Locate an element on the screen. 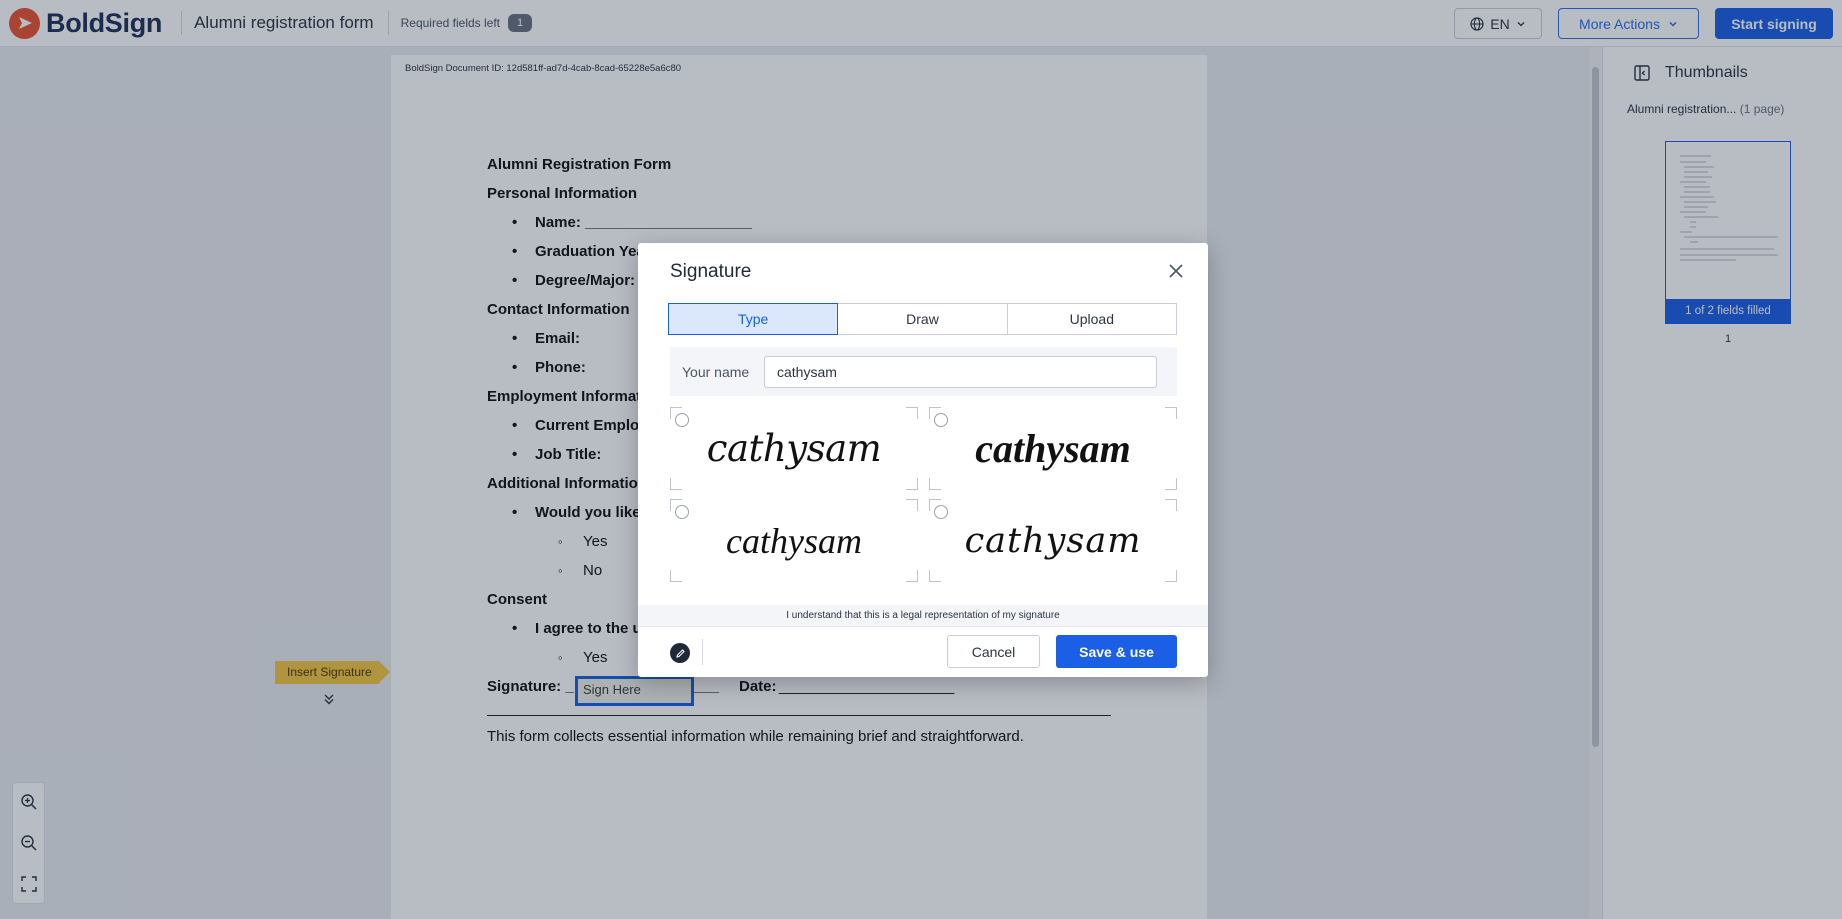 The image size is (1842, 919). your-name-input: cathysam is located at coordinates (960, 371).